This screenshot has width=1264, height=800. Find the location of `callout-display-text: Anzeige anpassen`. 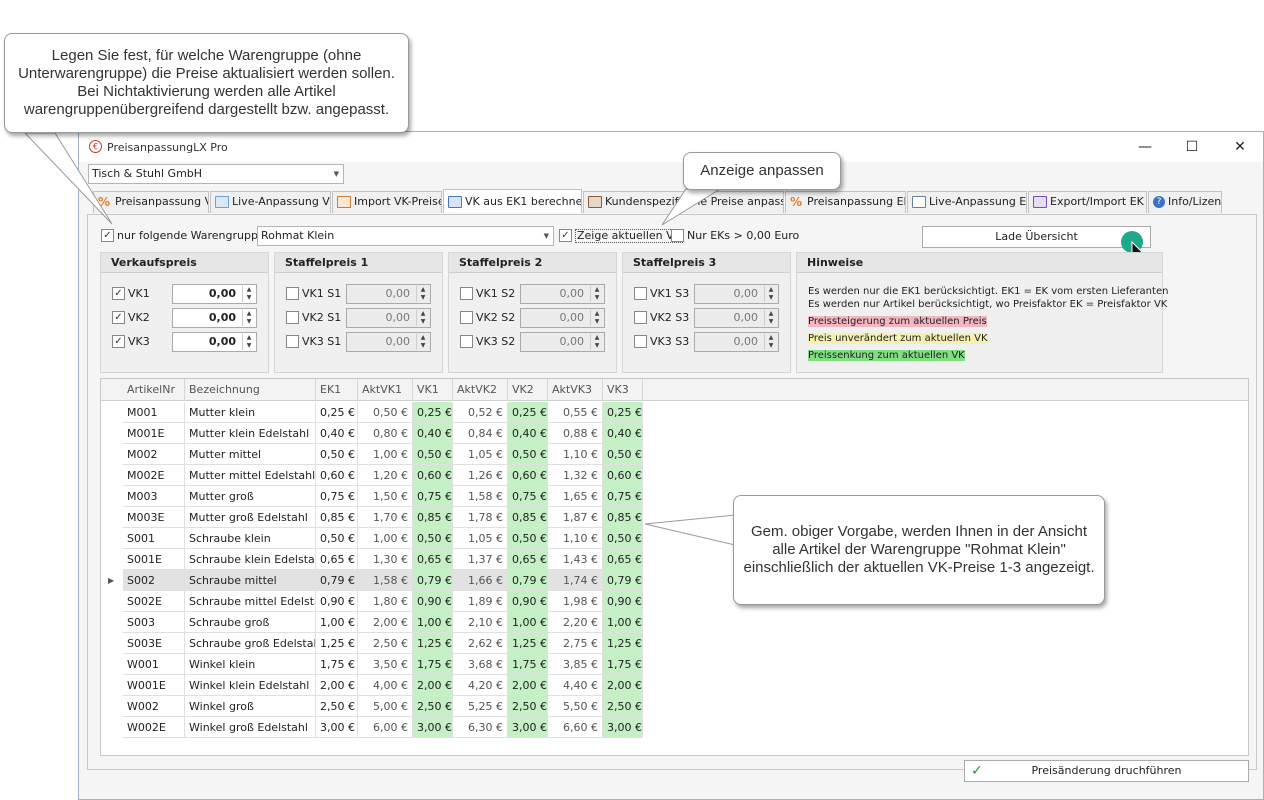

callout-display-text: Anzeige anpassen is located at coordinates (762, 170).